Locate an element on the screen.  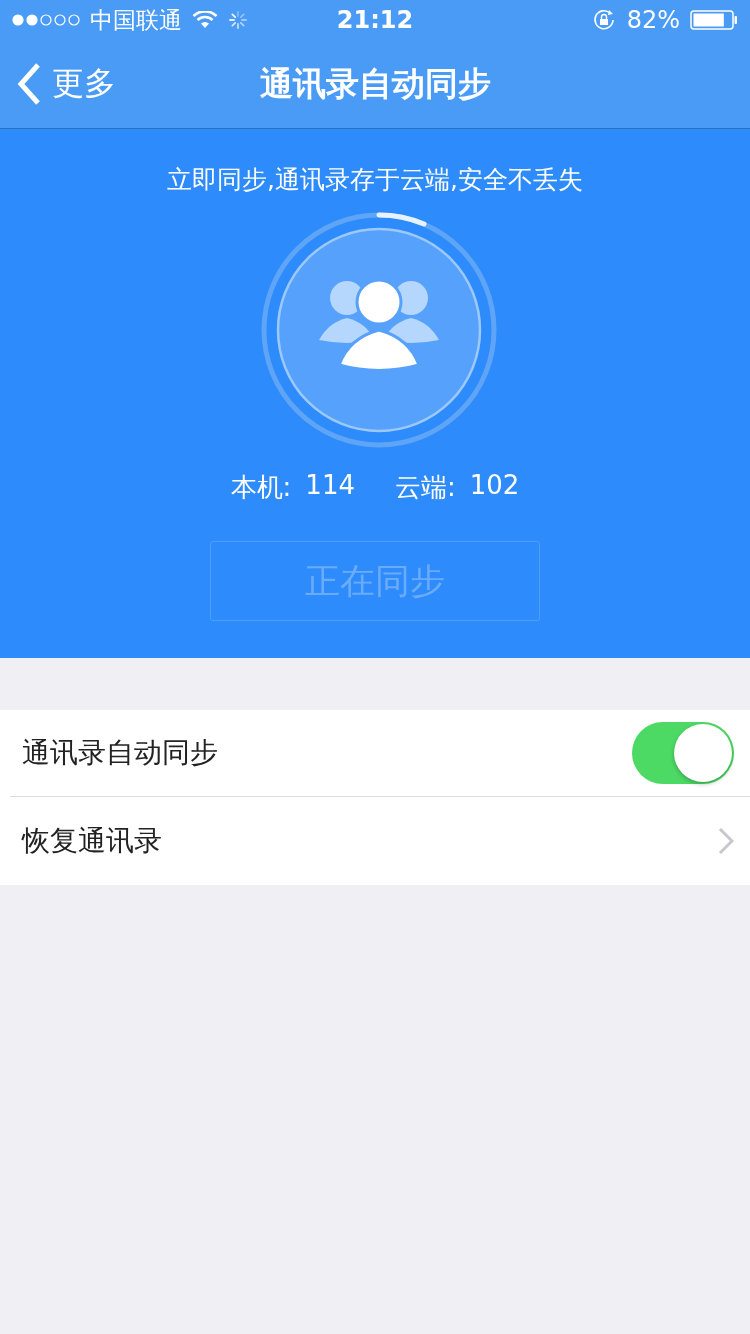
row-label: 恢复通讯录 is located at coordinates (92, 841).